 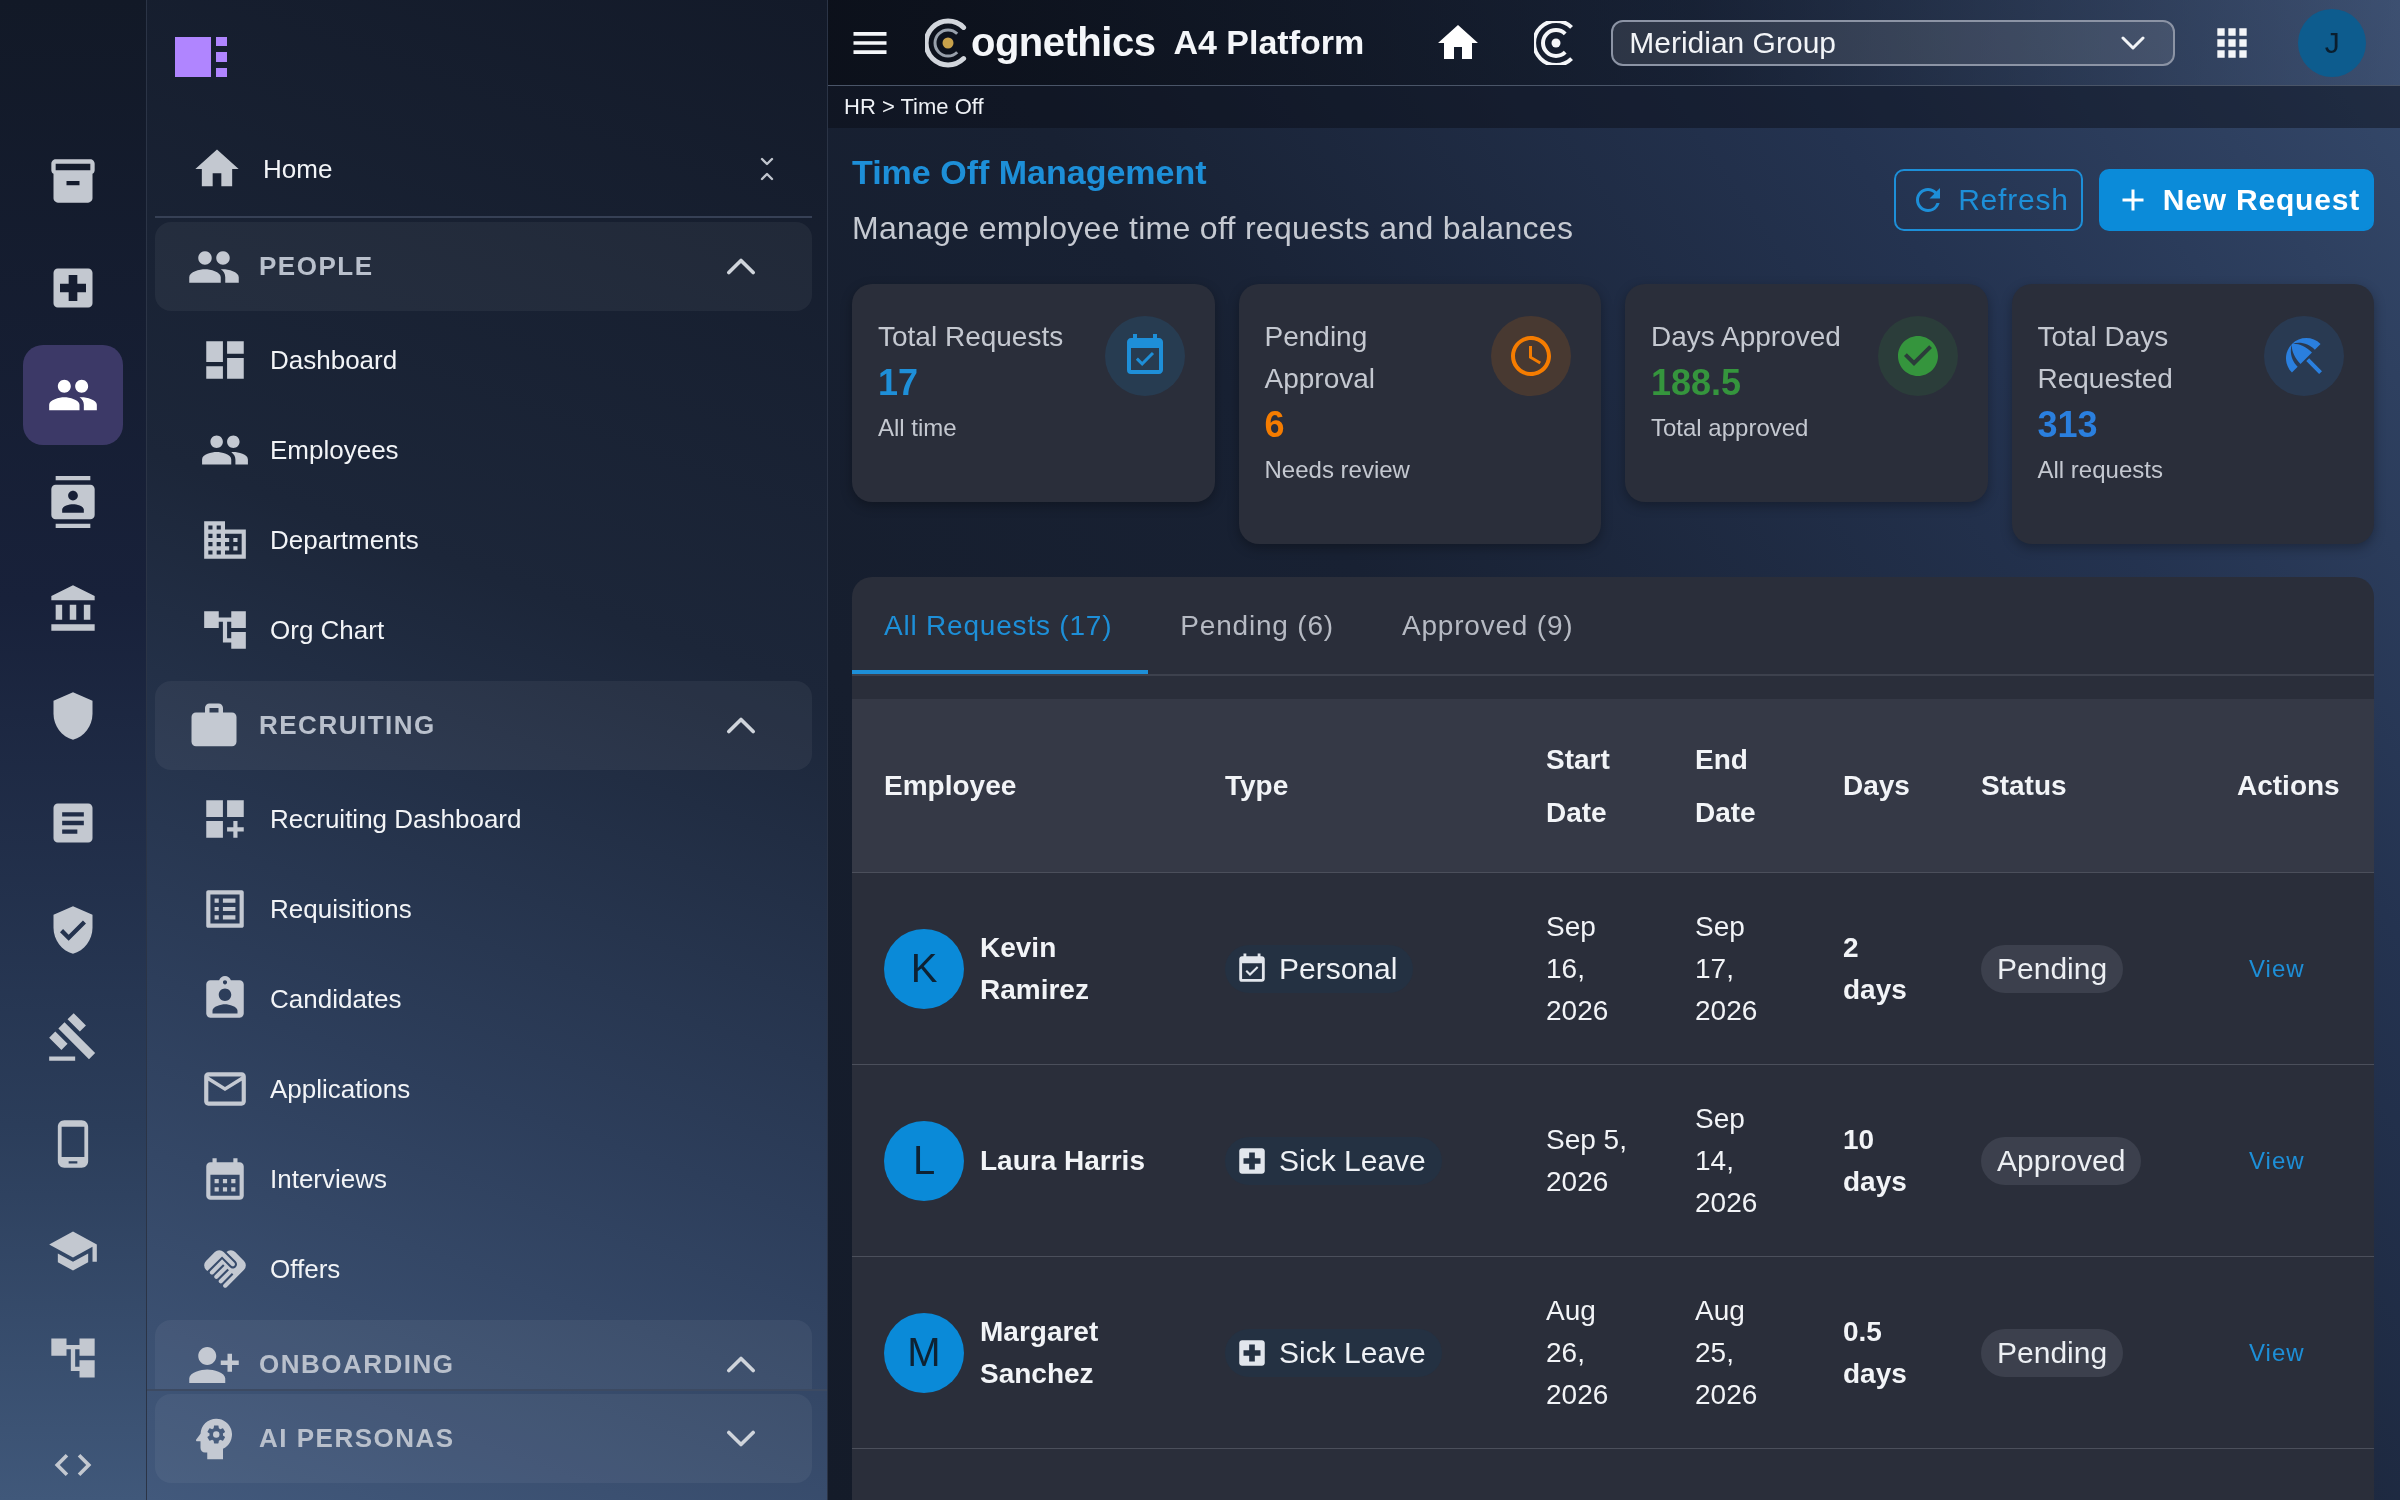 I want to click on filter-tab: All Requests (17), so click(x=1000, y=625).